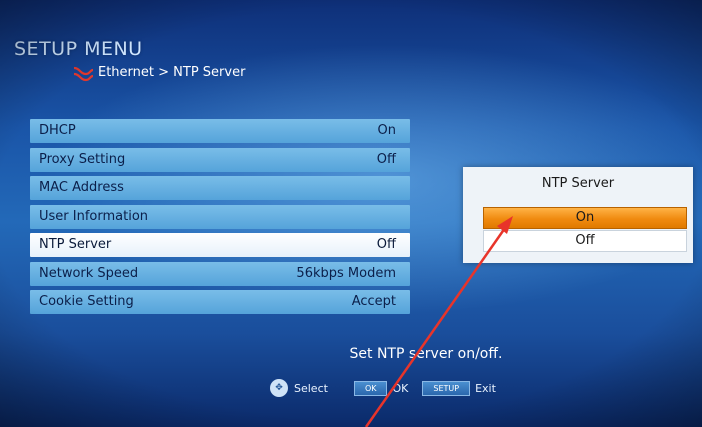 The height and width of the screenshot is (427, 702). What do you see at coordinates (373, 301) in the screenshot?
I see `menu-item-value: Accept` at bounding box center [373, 301].